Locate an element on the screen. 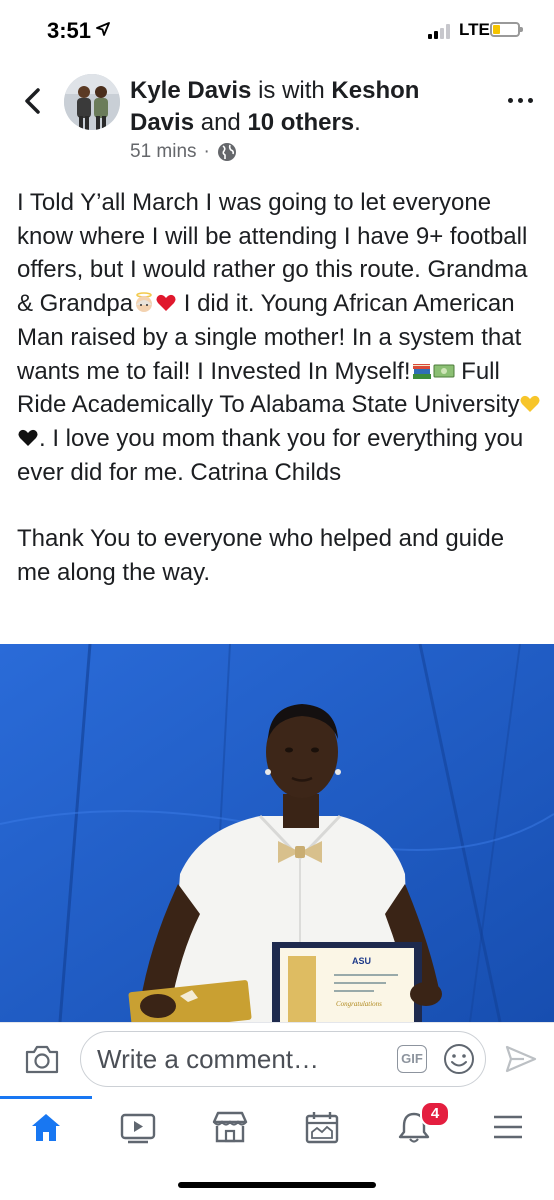  comment-input: Write a comment… GIF is located at coordinates (283, 1059).